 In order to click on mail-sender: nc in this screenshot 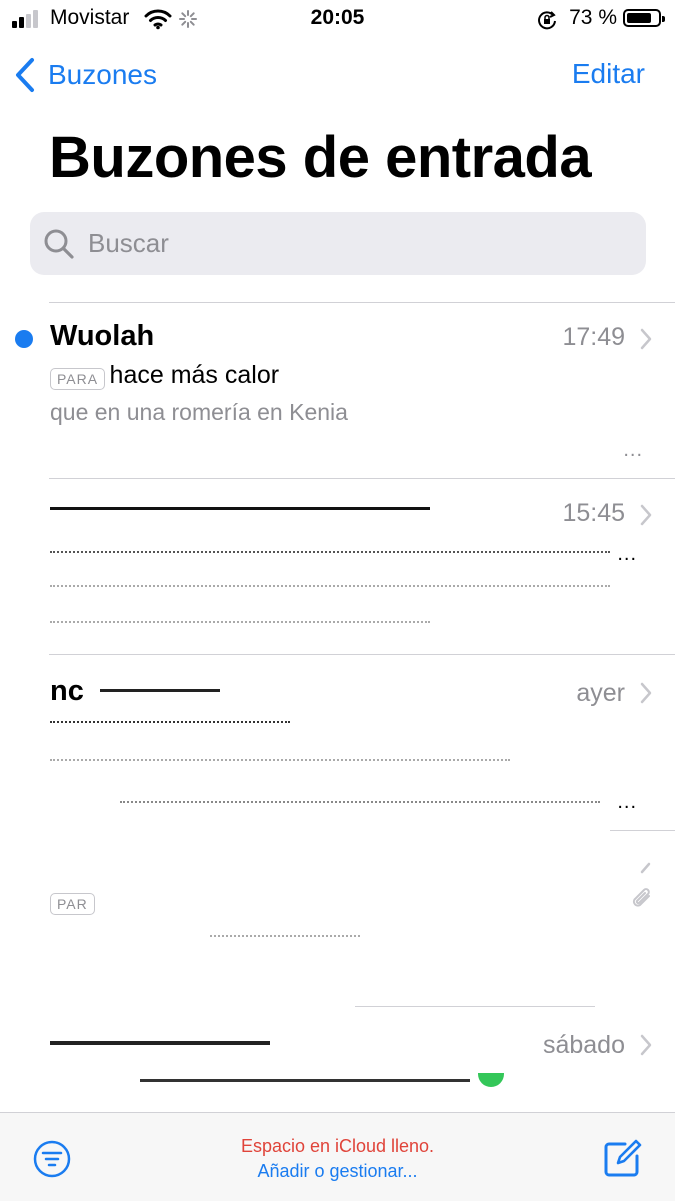, I will do `click(67, 691)`.